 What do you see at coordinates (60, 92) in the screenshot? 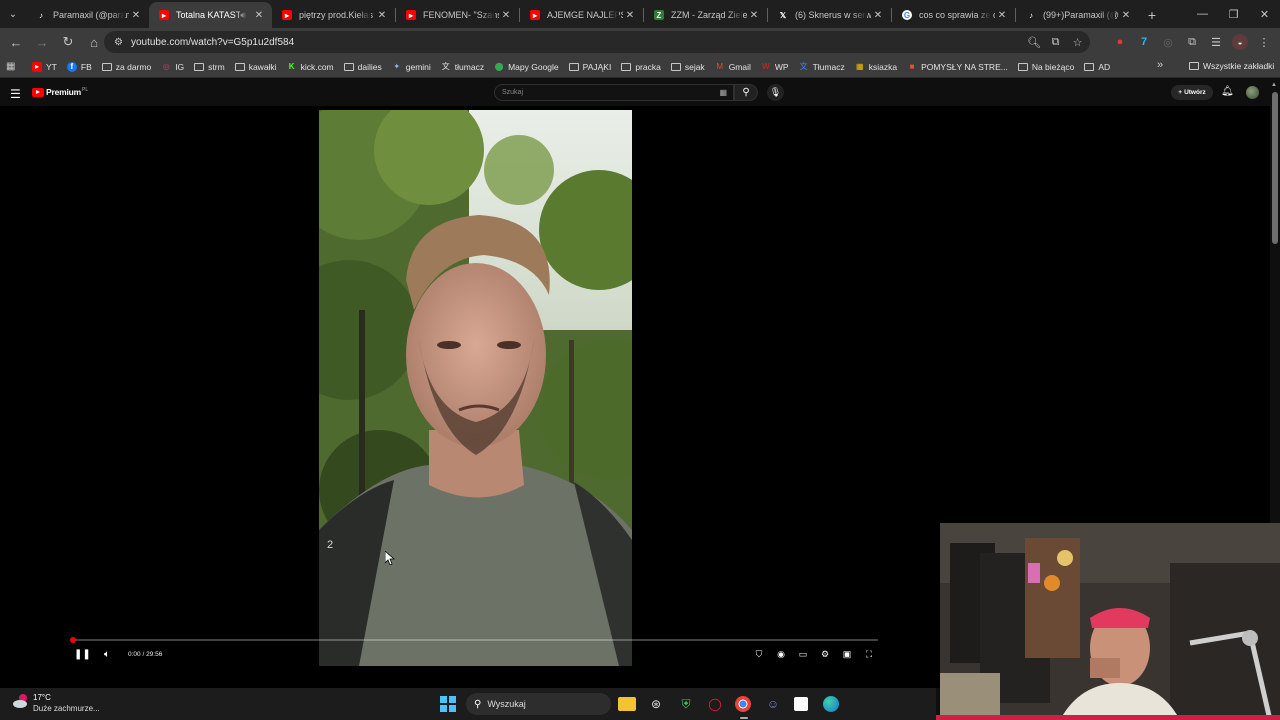
I see `youtube-premium-logo: Premium PL` at bounding box center [60, 92].